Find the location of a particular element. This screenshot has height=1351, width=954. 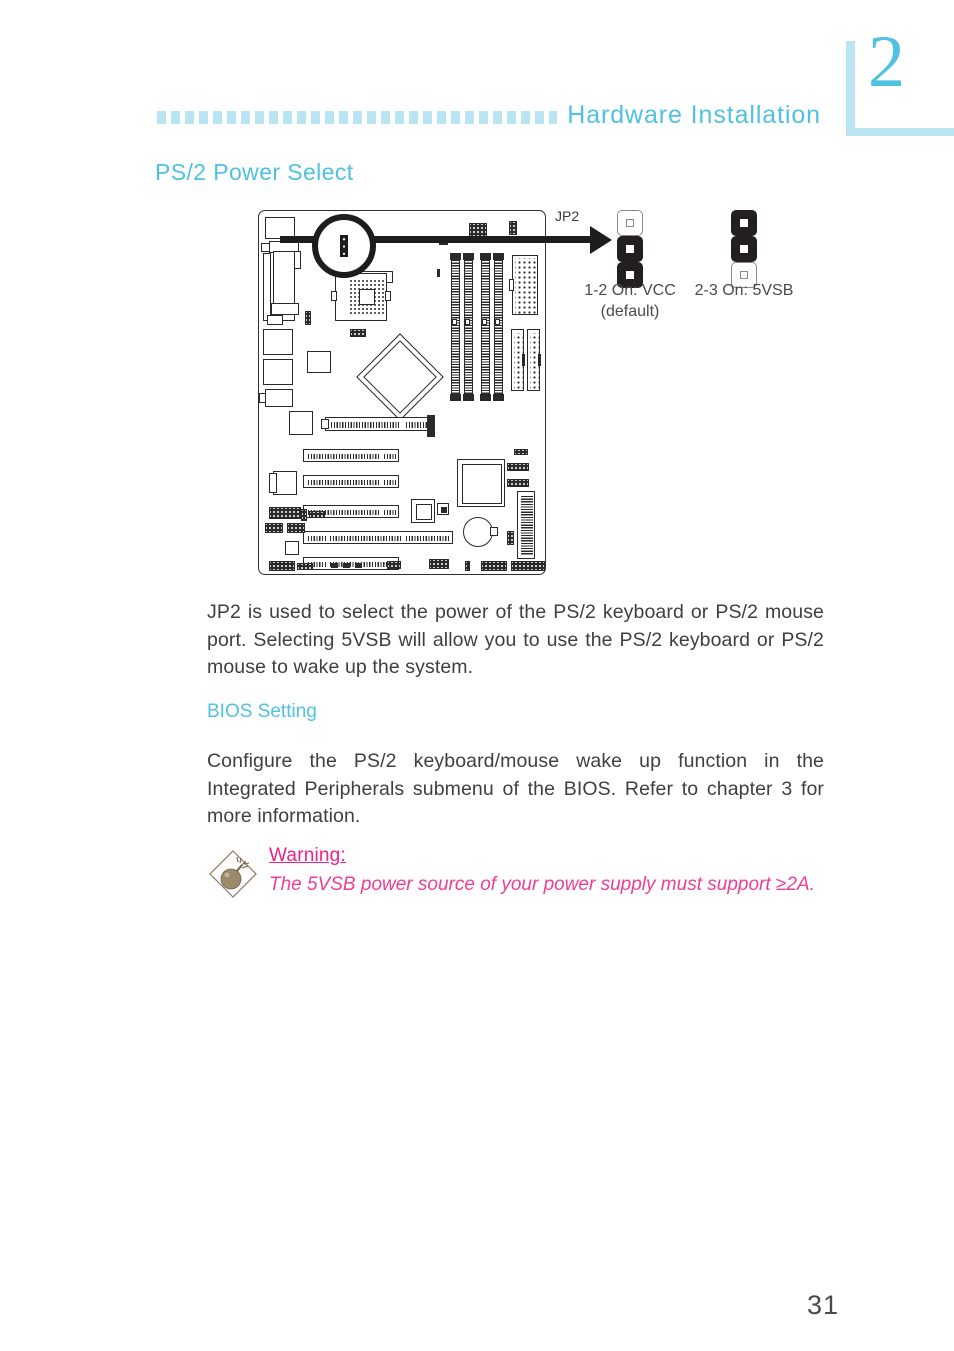

capacitor-large is located at coordinates (273, 483).